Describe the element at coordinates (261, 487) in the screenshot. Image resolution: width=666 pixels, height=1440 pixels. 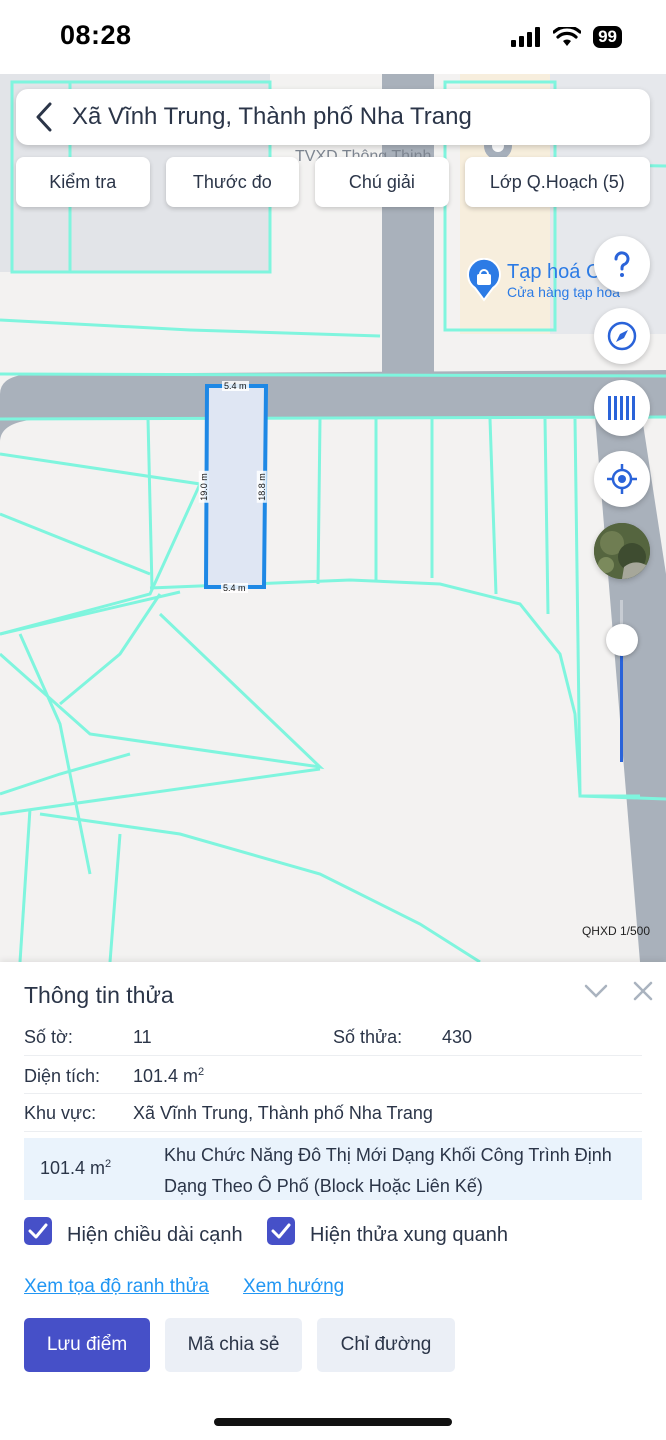
I see `parcel-dim-right: 18.8 m` at that location.